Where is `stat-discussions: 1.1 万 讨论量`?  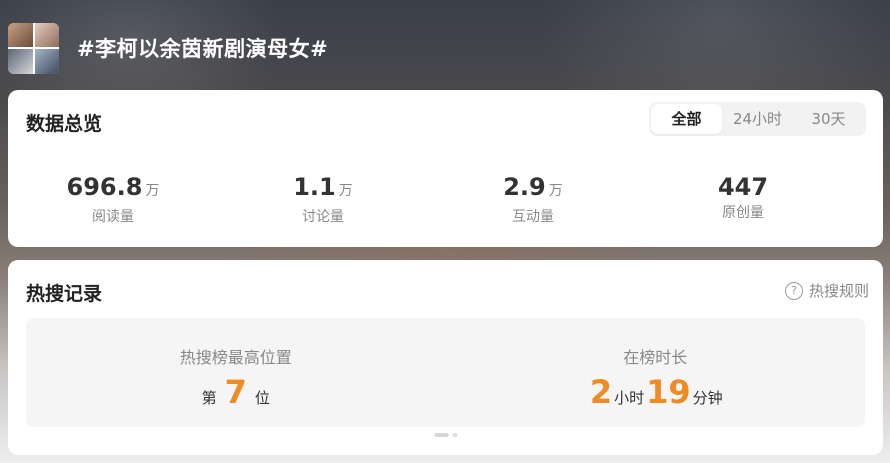 stat-discussions: 1.1 万 讨论量 is located at coordinates (323, 199).